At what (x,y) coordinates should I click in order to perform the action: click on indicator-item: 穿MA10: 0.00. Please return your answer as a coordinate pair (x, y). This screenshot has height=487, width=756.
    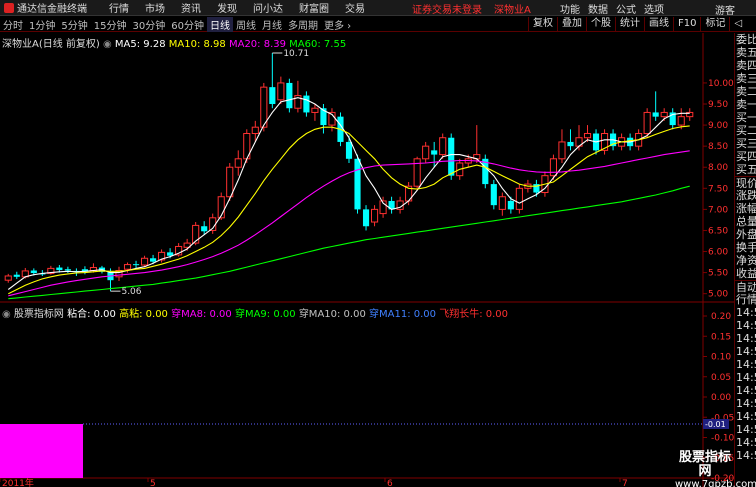
    Looking at the image, I should click on (332, 314).